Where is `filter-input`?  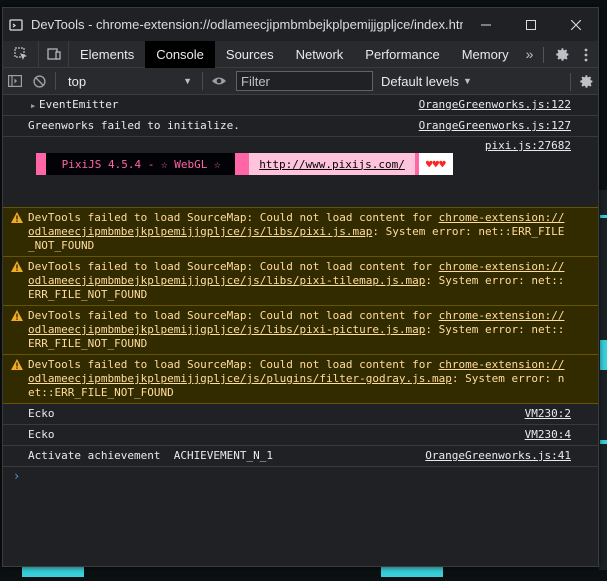
filter-input is located at coordinates (304, 81).